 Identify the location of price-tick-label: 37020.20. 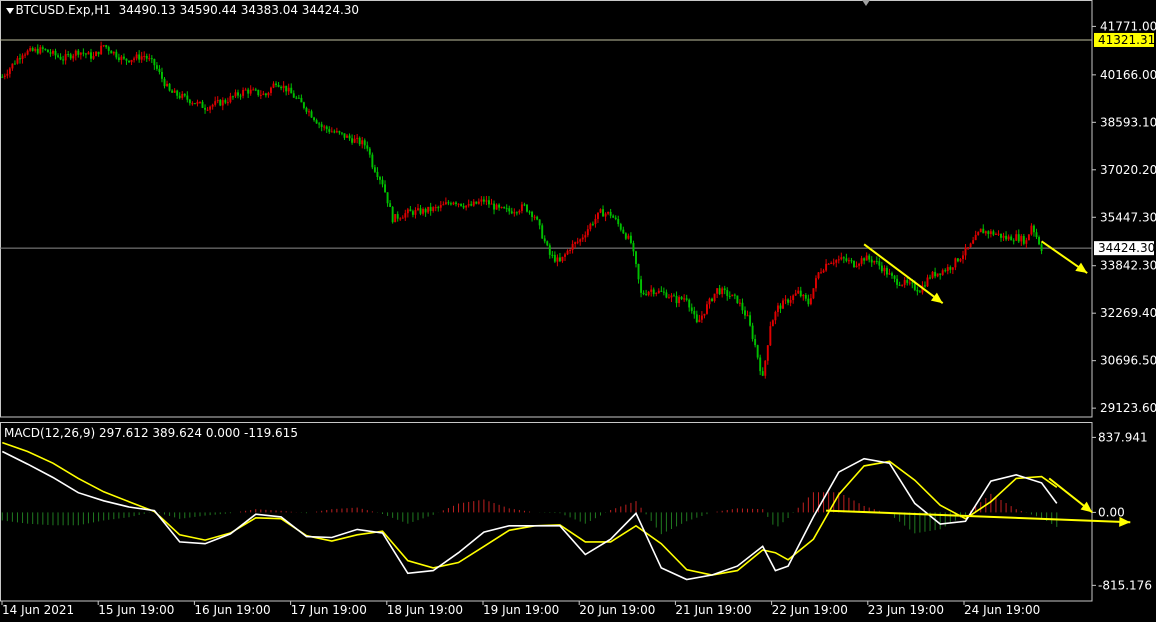
(1128, 170).